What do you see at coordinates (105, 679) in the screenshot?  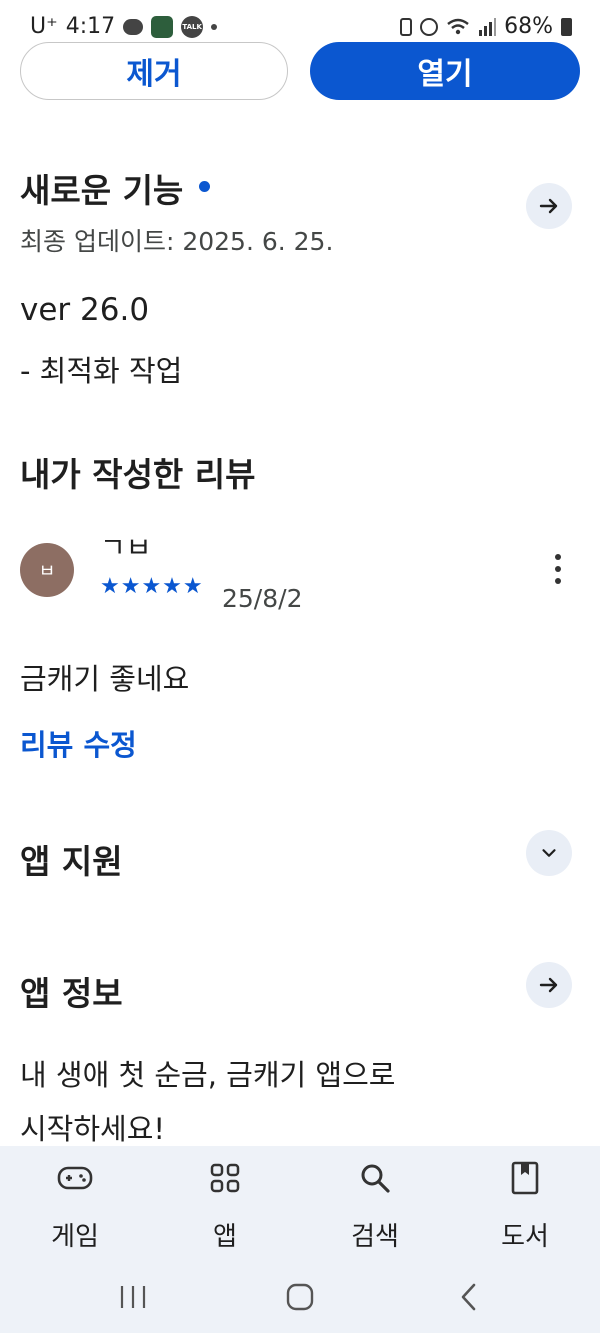 I see `review-text: 금캐기 좋네요` at bounding box center [105, 679].